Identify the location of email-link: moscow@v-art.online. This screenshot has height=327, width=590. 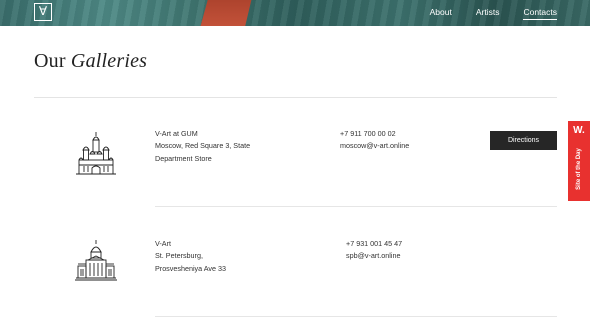
(374, 146).